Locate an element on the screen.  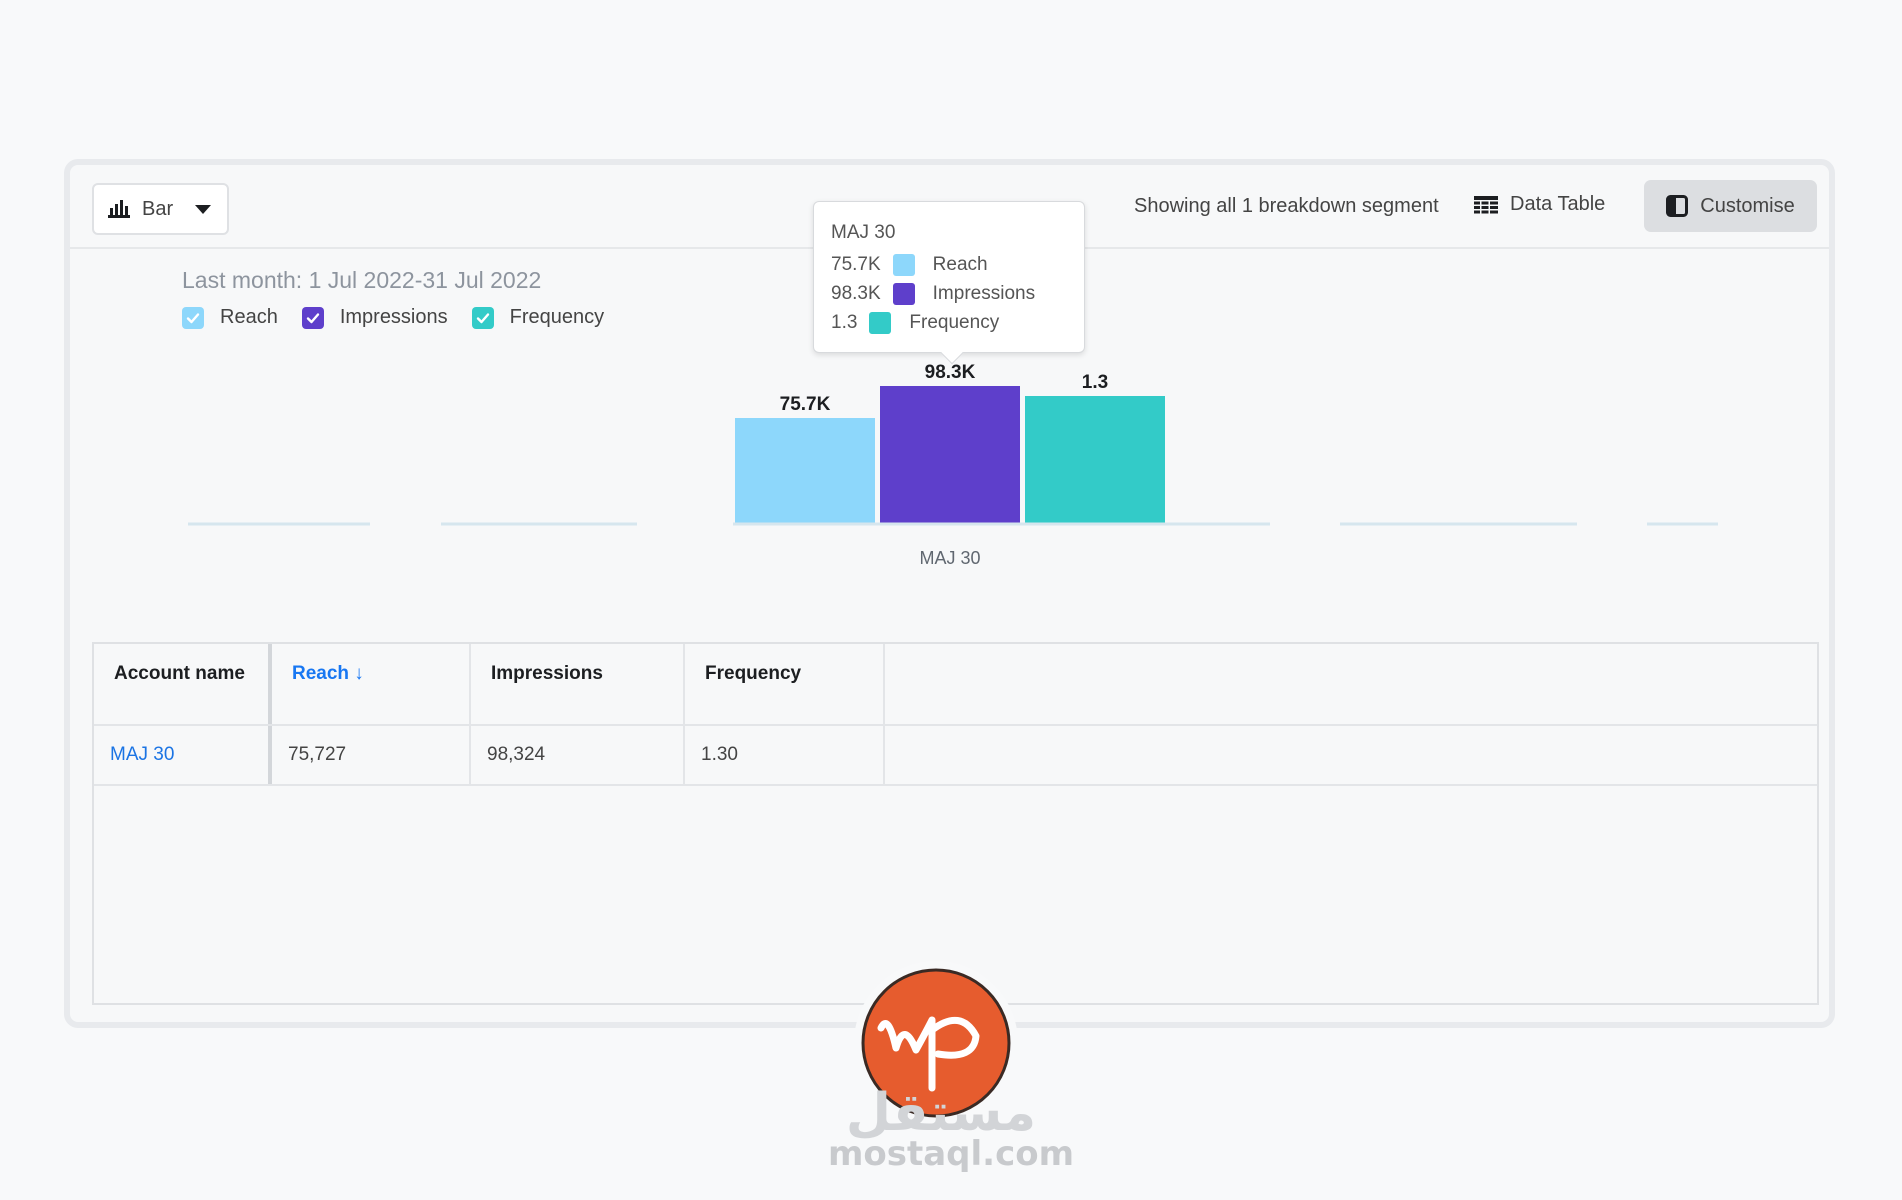
column-header-frequency: Frequency is located at coordinates (785, 684).